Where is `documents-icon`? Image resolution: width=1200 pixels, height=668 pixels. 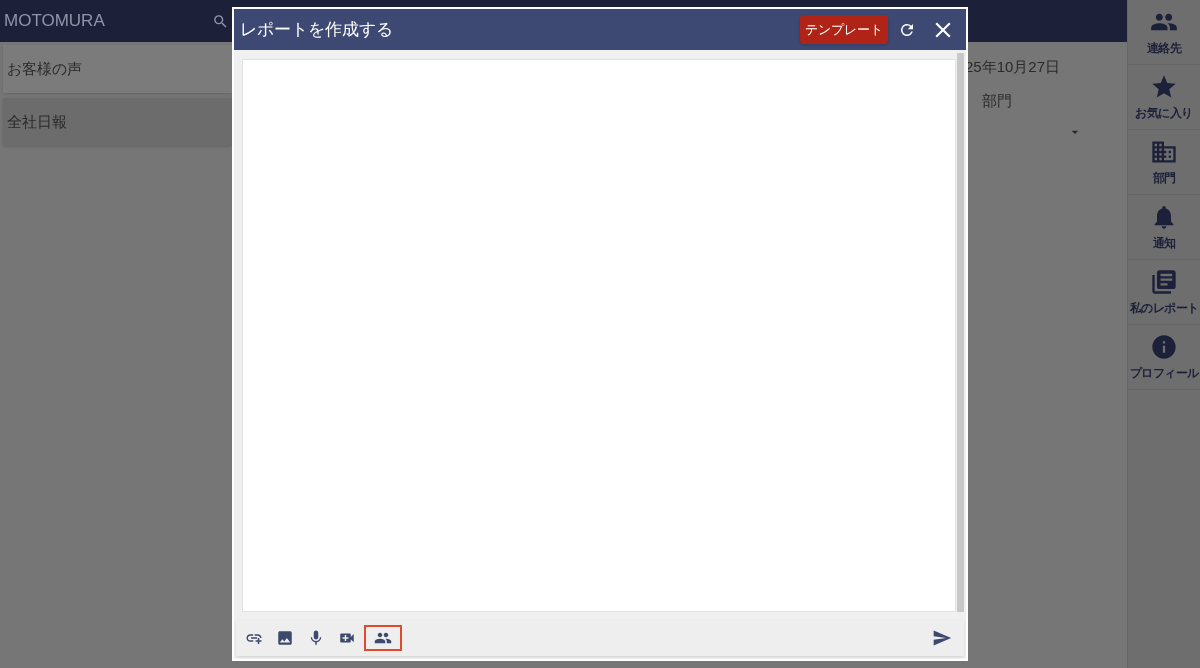 documents-icon is located at coordinates (1164, 281).